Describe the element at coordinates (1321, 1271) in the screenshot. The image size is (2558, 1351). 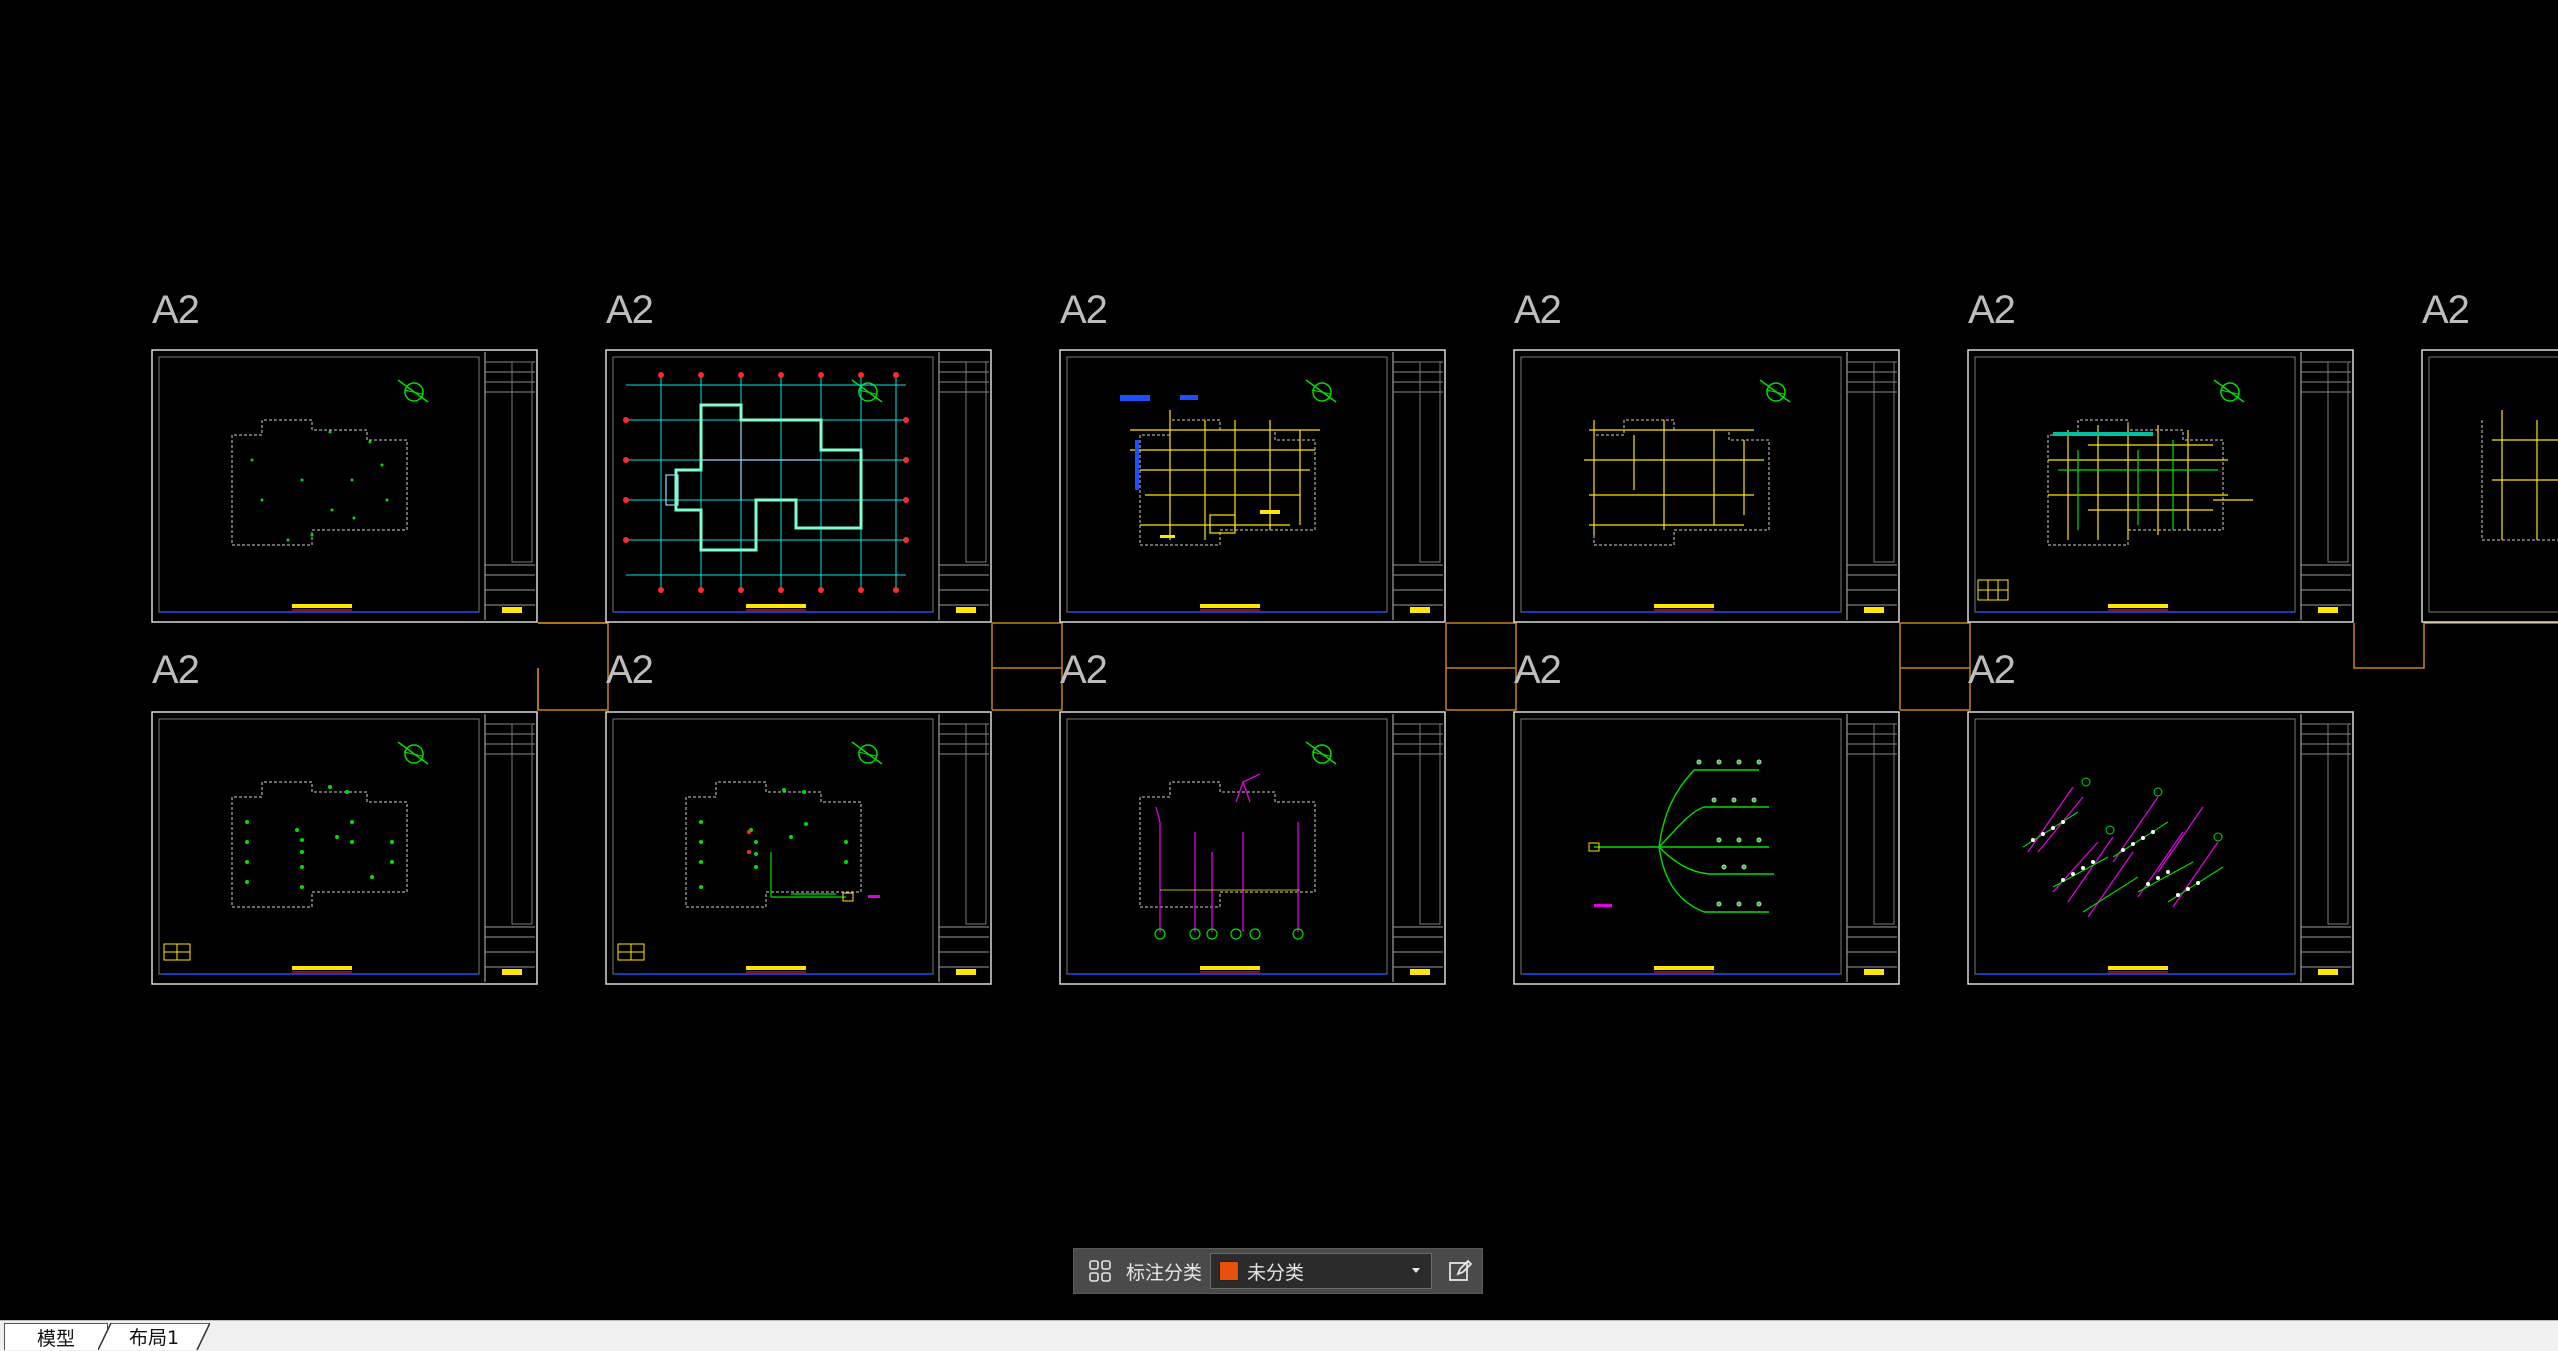
I see `category-select: 未分类` at that location.